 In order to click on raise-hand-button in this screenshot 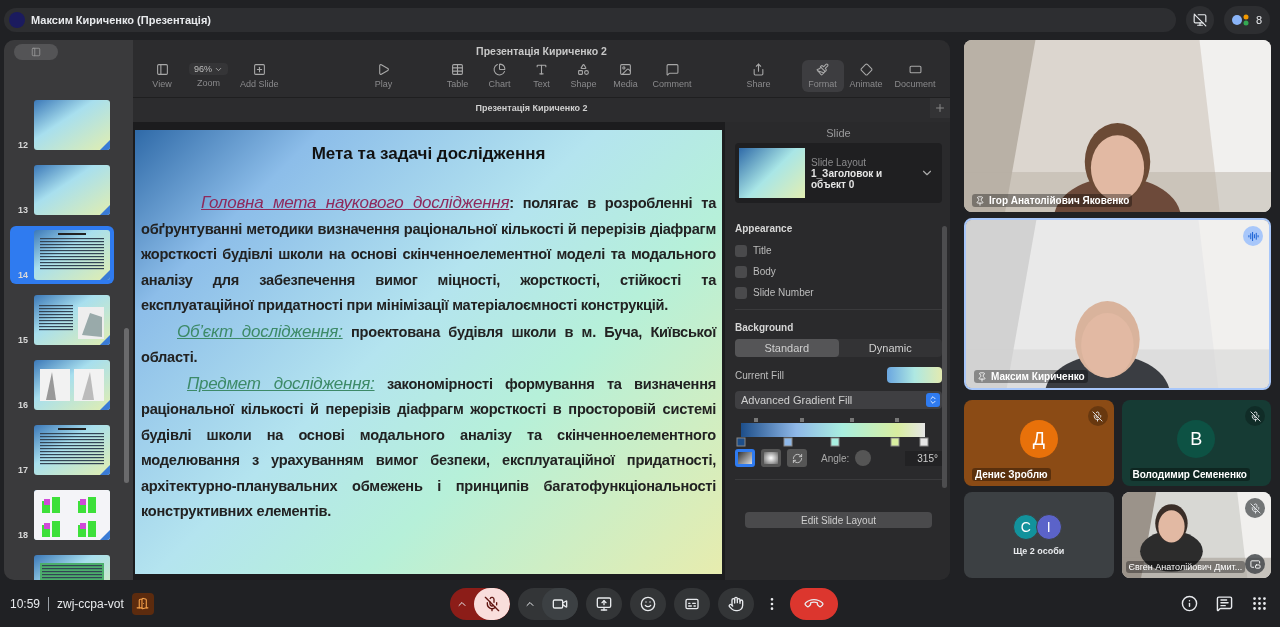, I will do `click(736, 603)`.